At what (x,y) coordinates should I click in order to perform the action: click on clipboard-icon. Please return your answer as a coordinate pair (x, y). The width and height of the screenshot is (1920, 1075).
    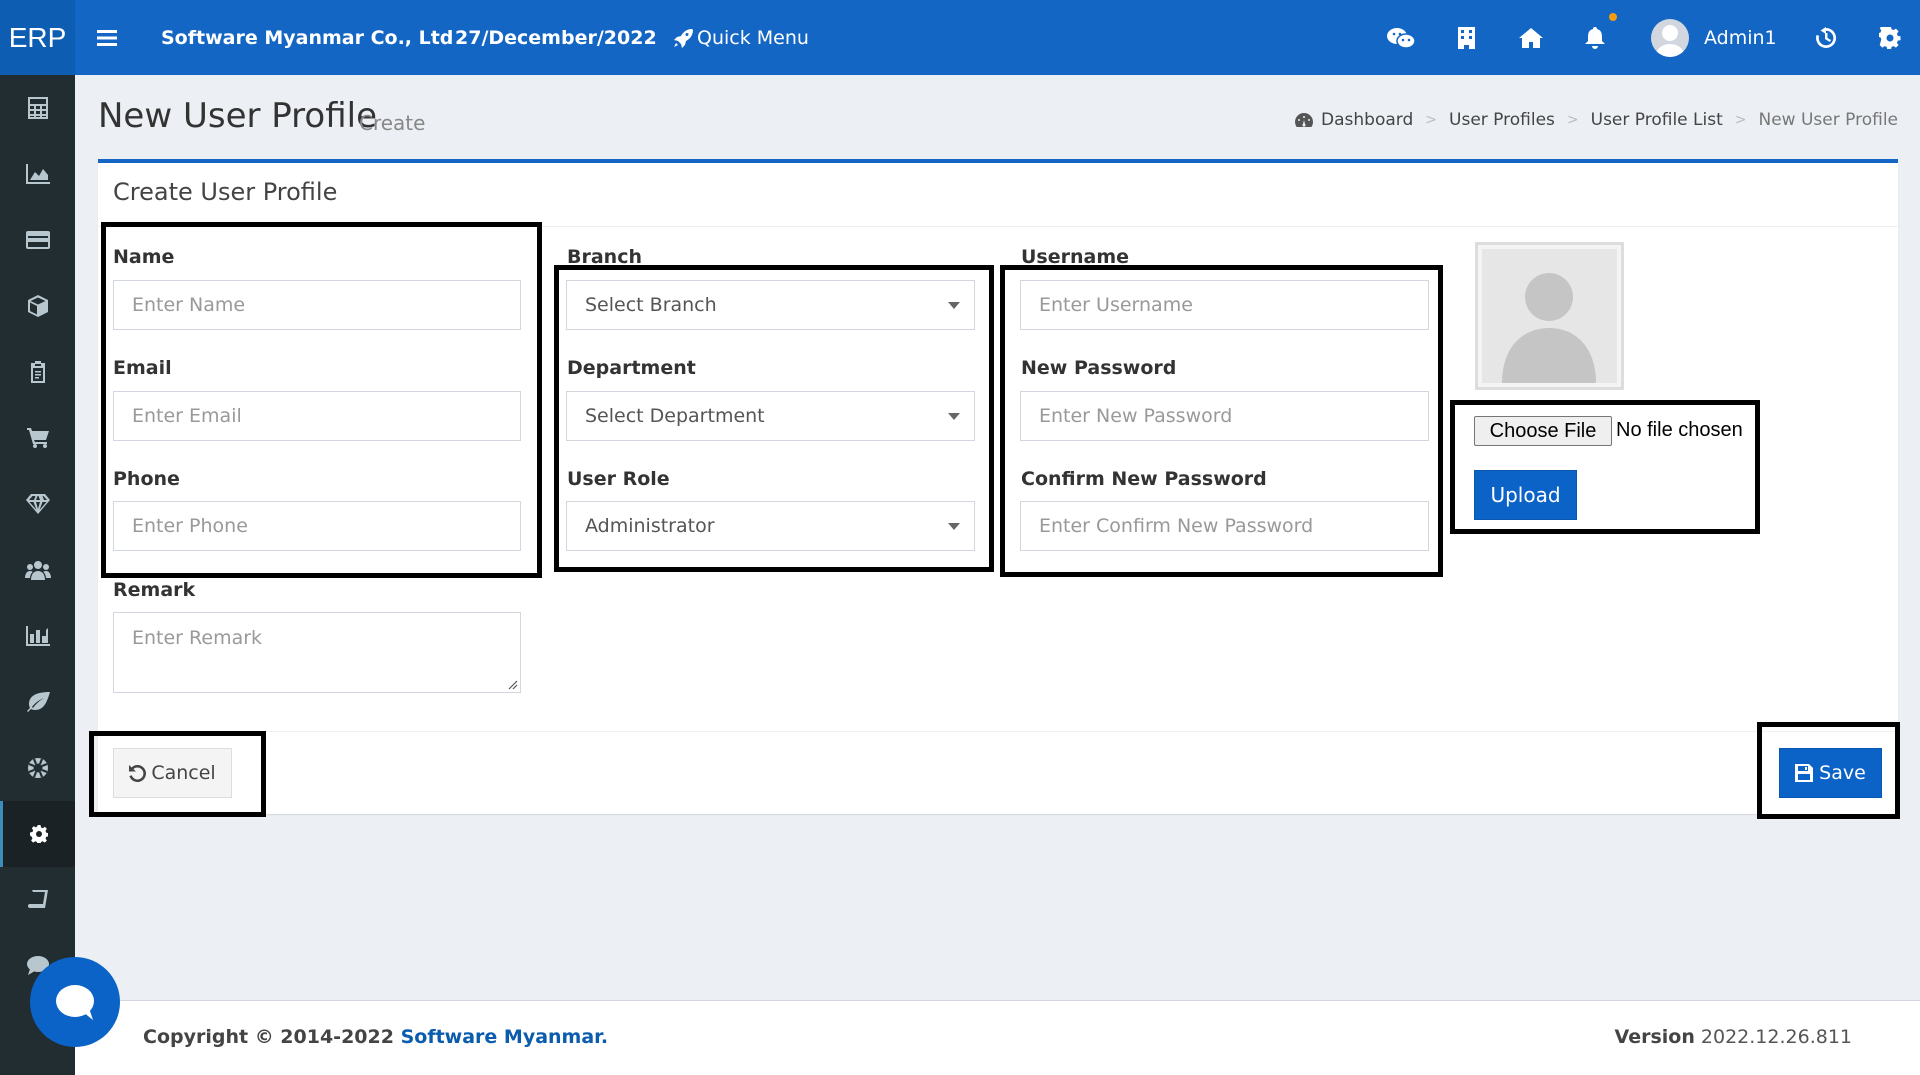
    Looking at the image, I should click on (37, 372).